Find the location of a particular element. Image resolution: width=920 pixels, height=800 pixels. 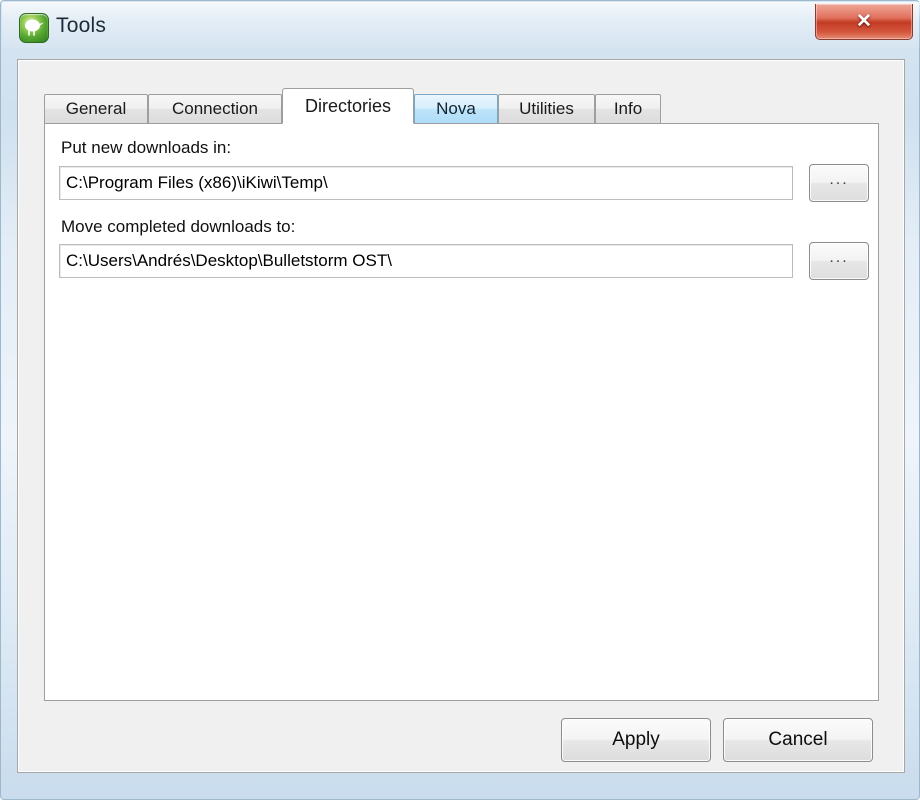

tab-label: Utilities is located at coordinates (546, 108).